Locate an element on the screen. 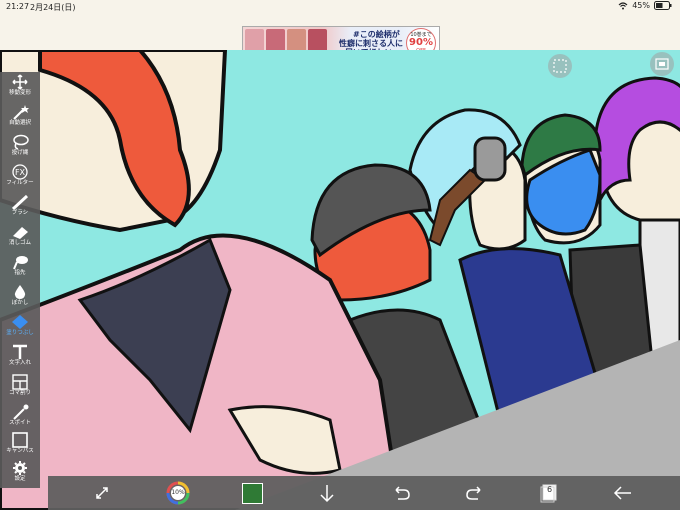  tool-auto-select: 自動選択 is located at coordinates (20, 117).